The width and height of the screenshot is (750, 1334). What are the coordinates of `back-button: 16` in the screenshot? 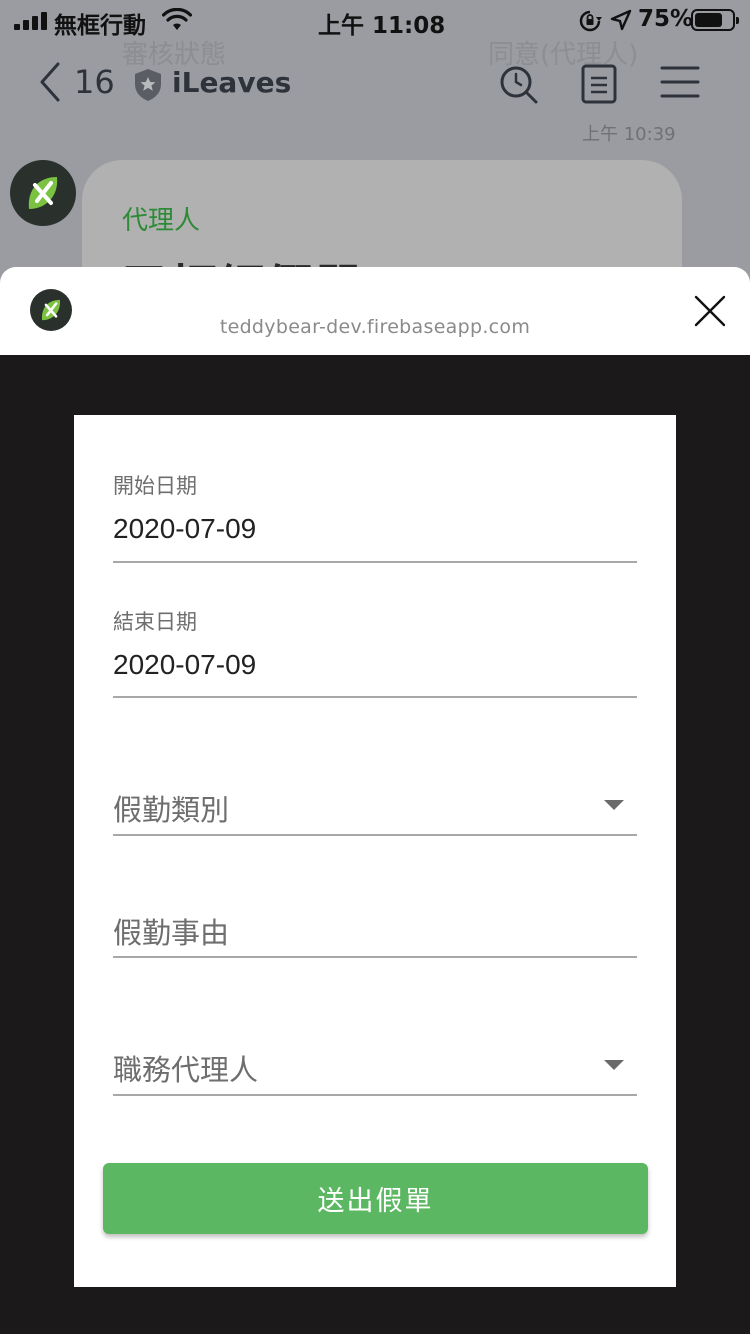 It's located at (76, 82).